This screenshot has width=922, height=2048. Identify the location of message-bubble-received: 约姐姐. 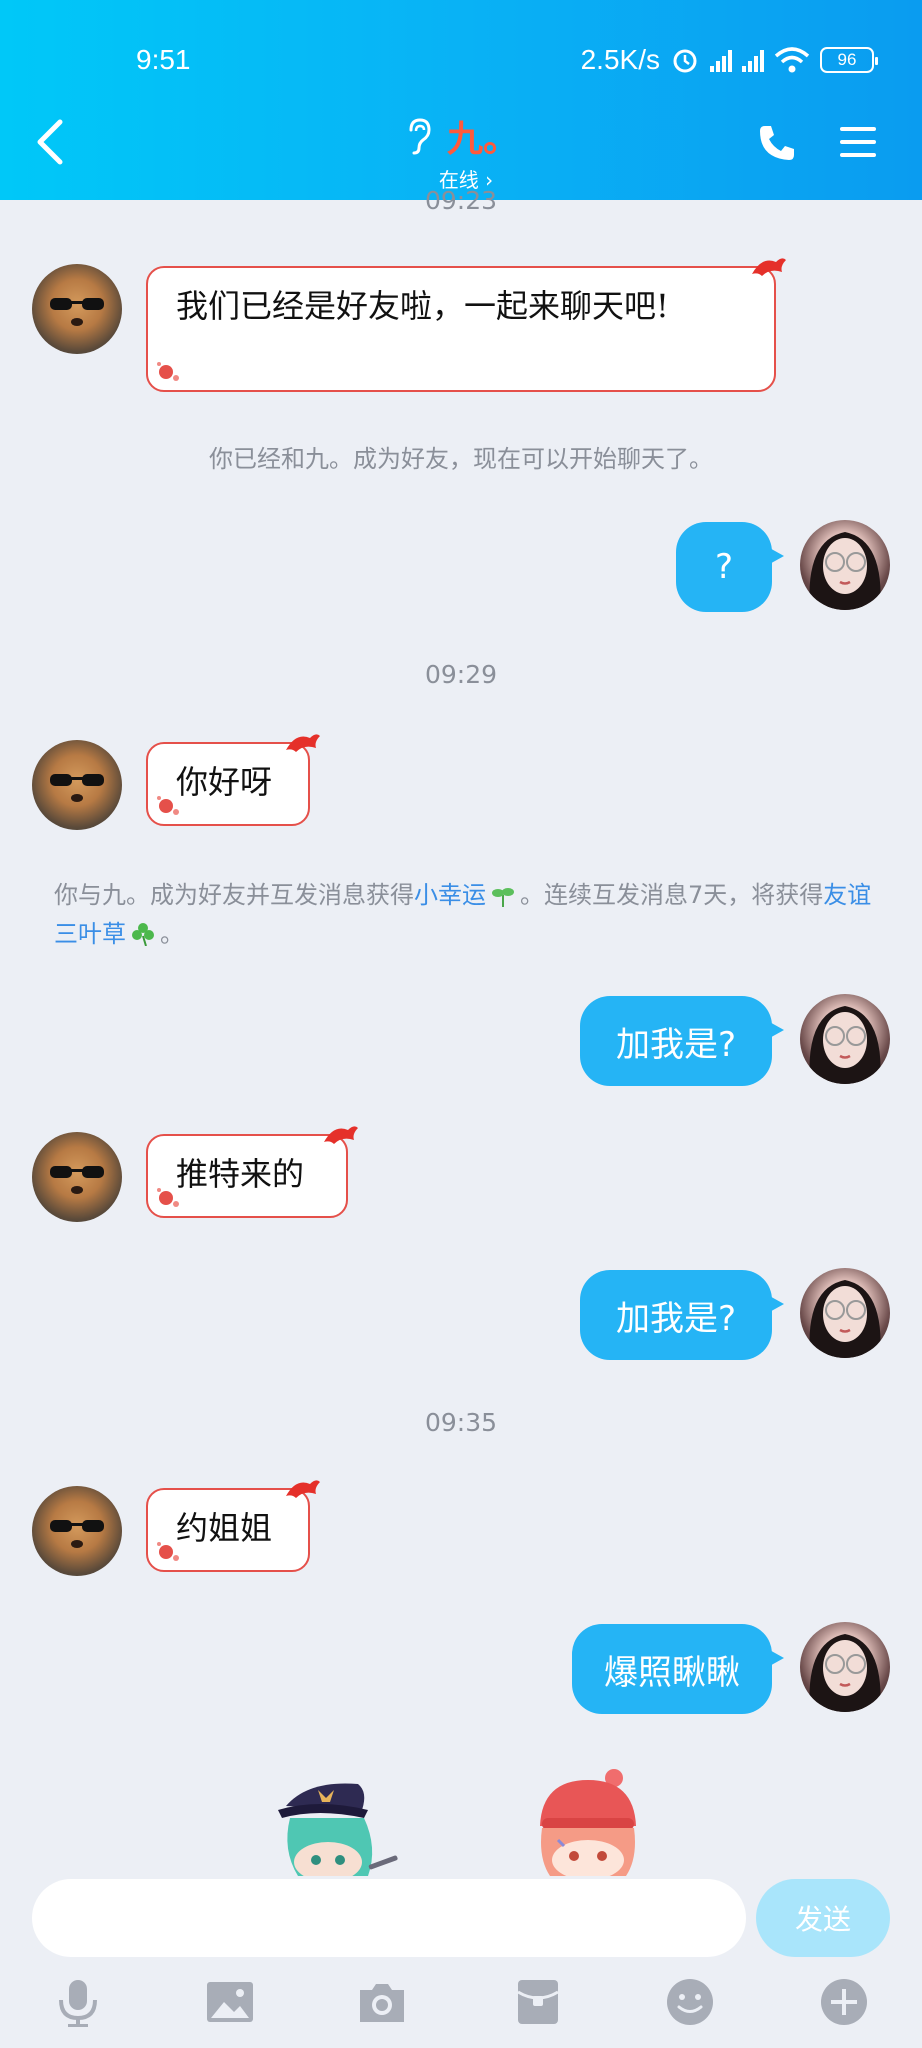
(233, 1526).